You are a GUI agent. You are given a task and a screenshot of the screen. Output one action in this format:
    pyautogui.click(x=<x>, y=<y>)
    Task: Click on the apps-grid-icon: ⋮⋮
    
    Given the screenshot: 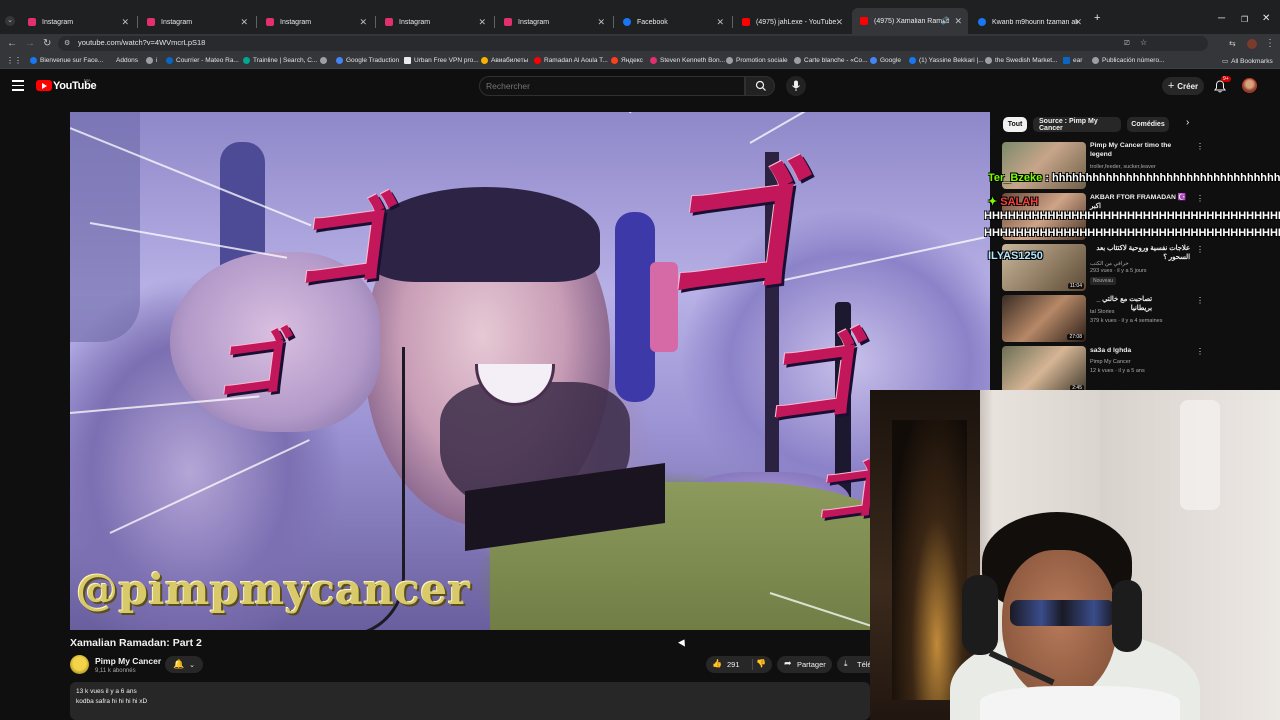 What is the action you would take?
    pyautogui.click(x=14, y=60)
    